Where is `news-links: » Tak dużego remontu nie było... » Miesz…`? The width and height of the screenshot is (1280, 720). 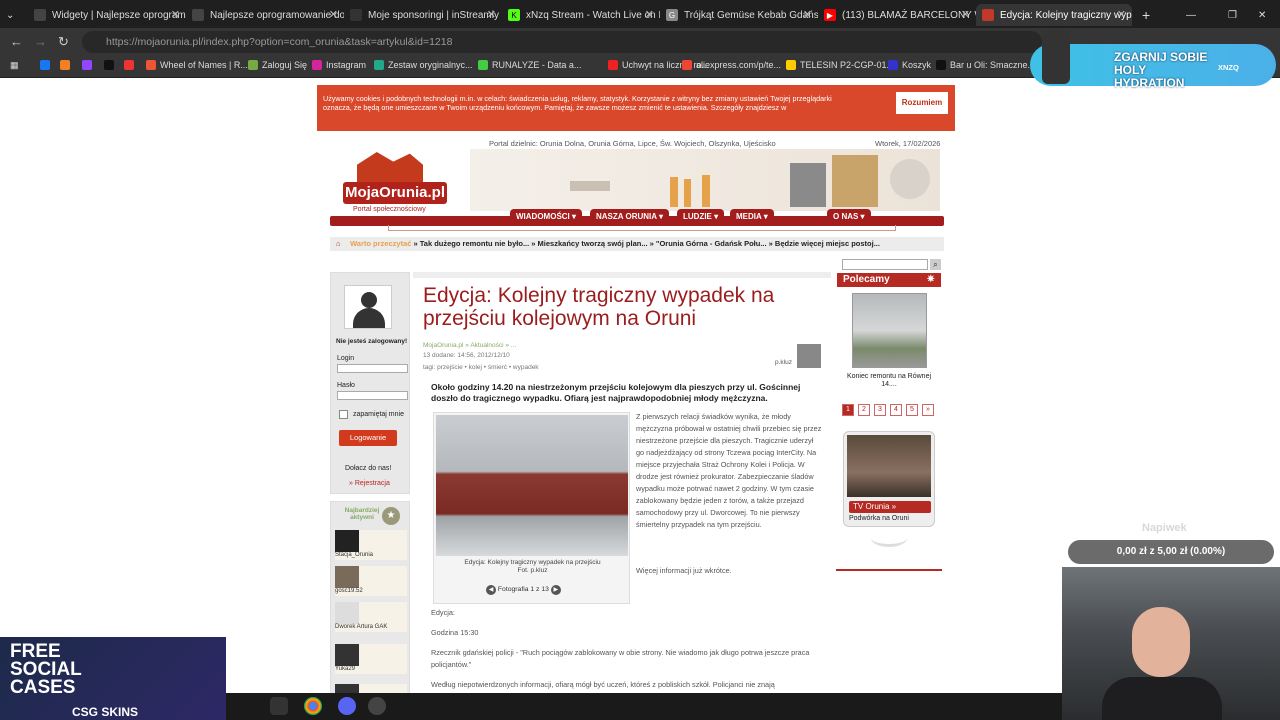
news-links: » Tak dużego remontu nie było... » Miesz… is located at coordinates (647, 243).